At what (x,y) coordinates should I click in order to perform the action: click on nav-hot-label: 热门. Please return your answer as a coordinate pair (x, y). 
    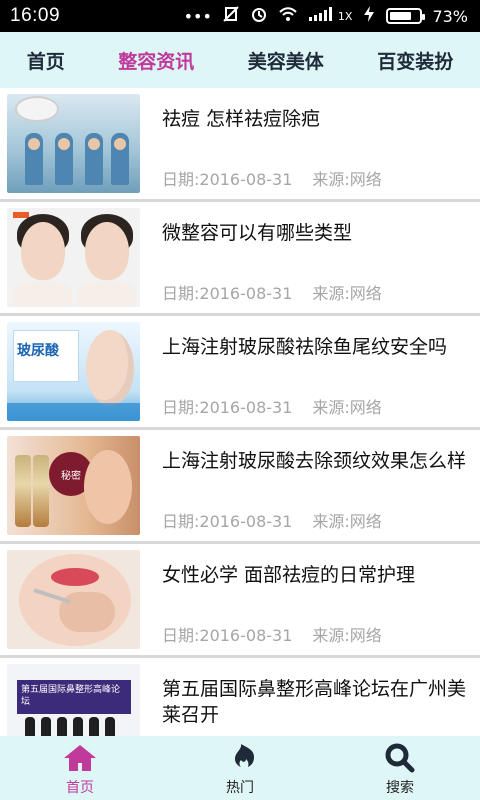
    Looking at the image, I should click on (240, 788).